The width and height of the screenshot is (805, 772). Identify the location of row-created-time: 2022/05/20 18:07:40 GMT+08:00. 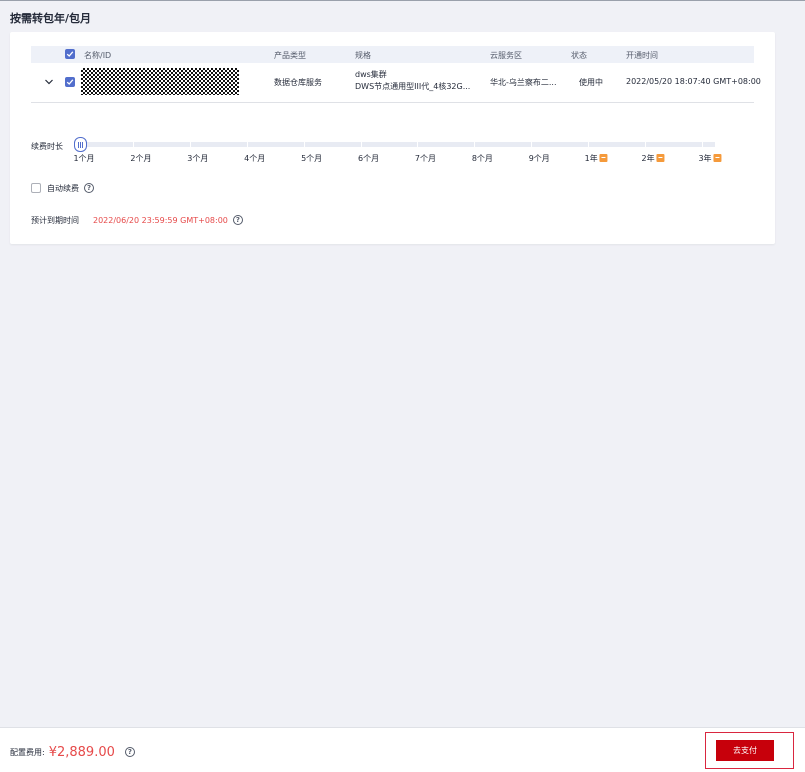
(693, 81).